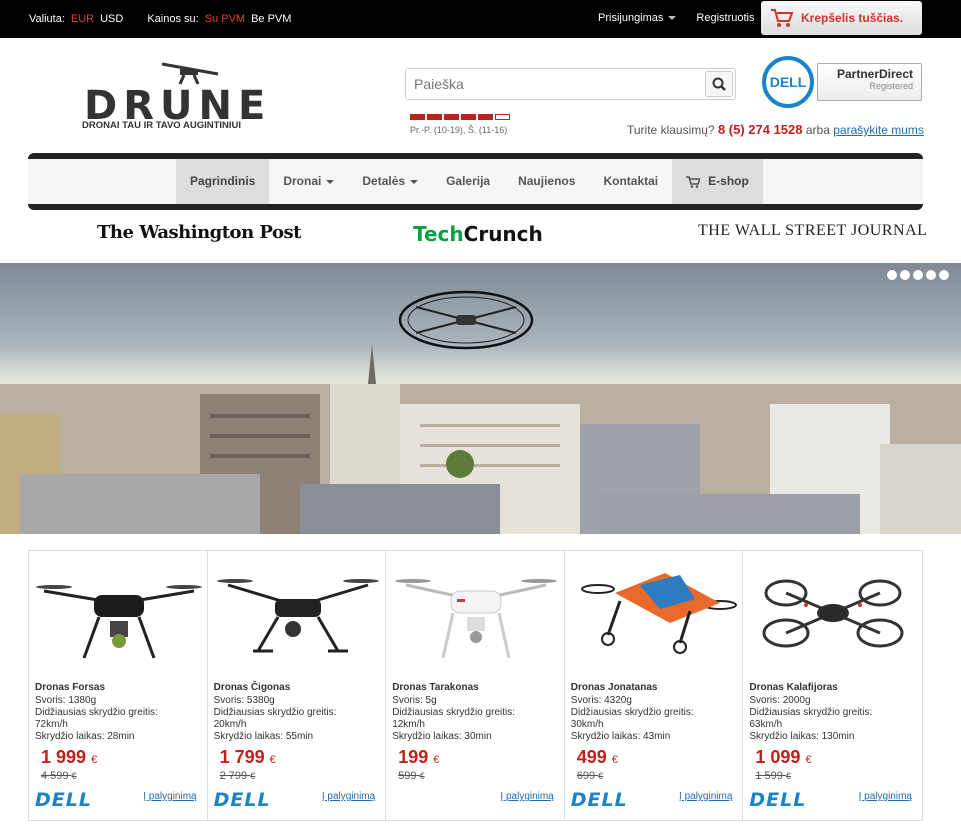 The image size is (961, 835). I want to click on opening-hours-text: Pr.-P. (10-19), Š. (11-16), so click(459, 130).